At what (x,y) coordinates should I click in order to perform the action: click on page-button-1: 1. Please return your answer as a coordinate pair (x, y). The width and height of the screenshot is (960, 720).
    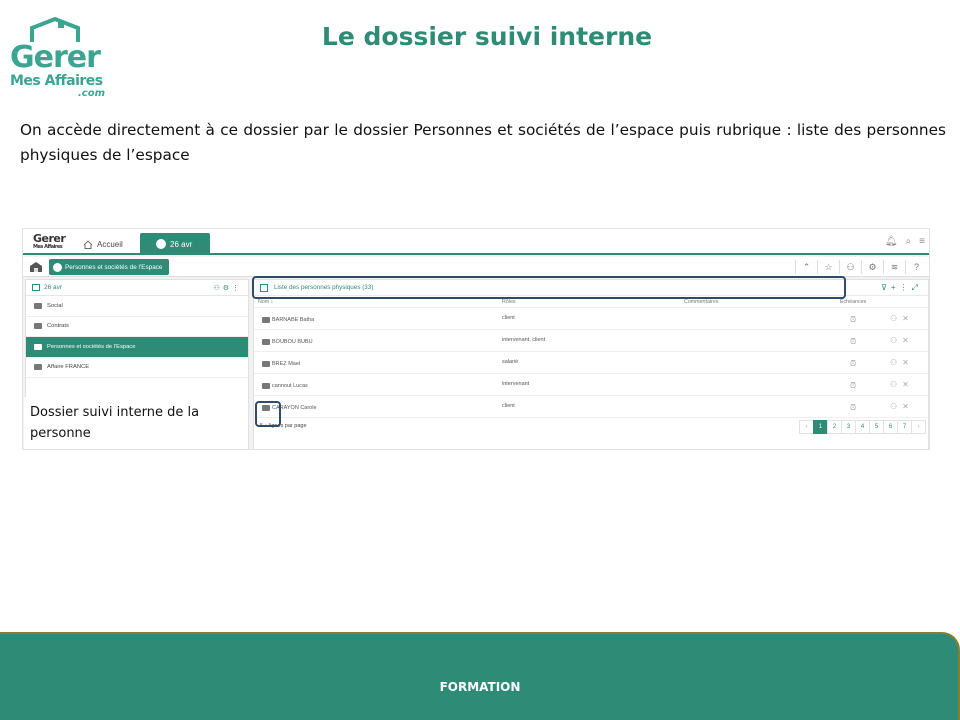
    Looking at the image, I should click on (820, 427).